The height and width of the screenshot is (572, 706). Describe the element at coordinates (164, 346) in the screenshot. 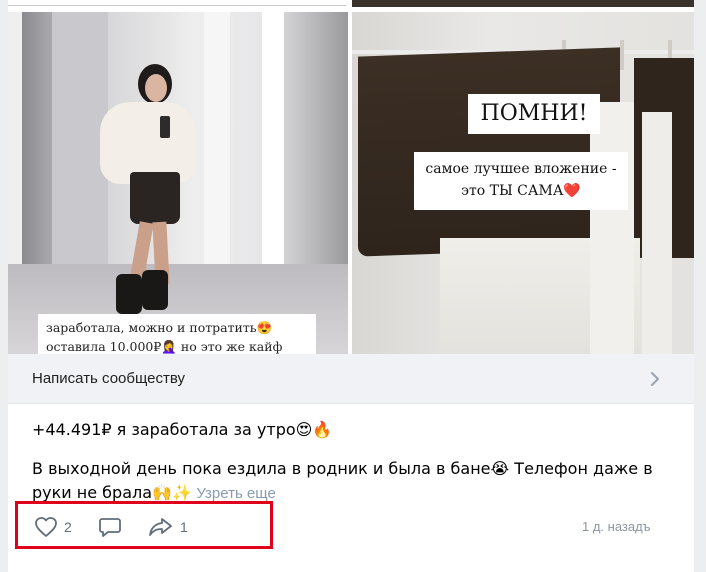

I see `photo-caption-line: оставила 10.000₽🤦‍♀️ но это же кайф` at that location.